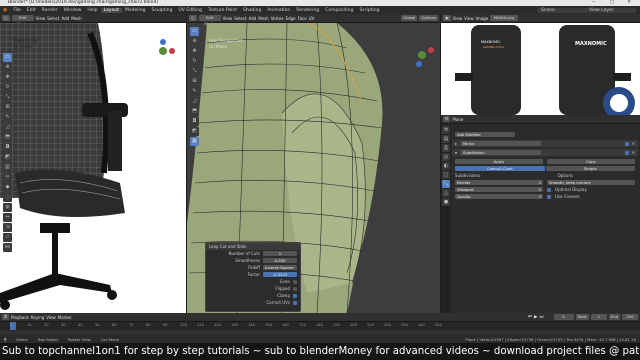 The image size is (640, 360). What do you see at coordinates (446, 139) in the screenshot?
I see `render-tab-icon: ▤` at bounding box center [446, 139].